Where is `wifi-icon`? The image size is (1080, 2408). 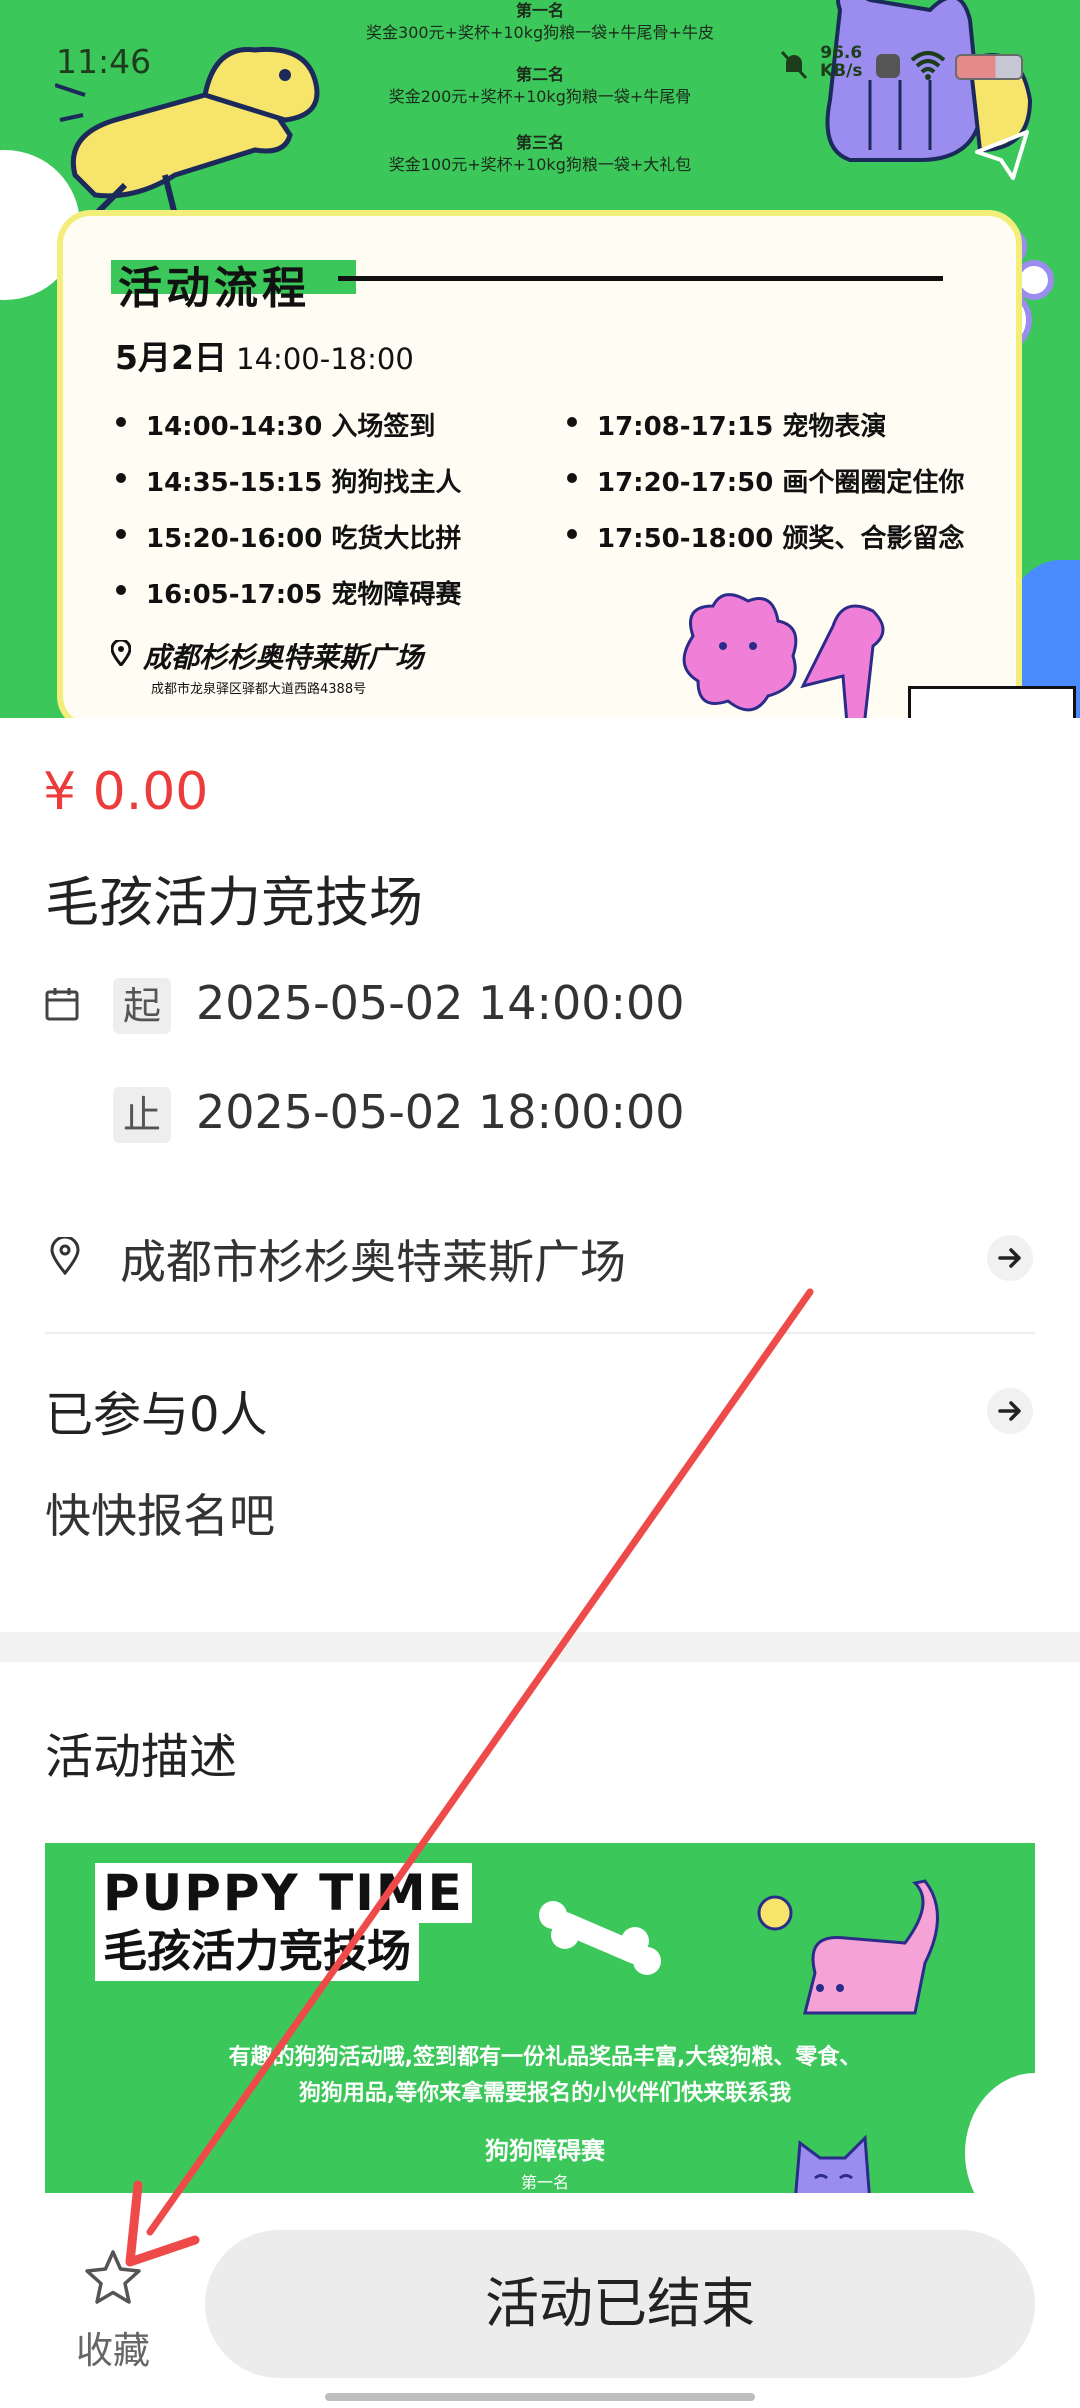 wifi-icon is located at coordinates (928, 65).